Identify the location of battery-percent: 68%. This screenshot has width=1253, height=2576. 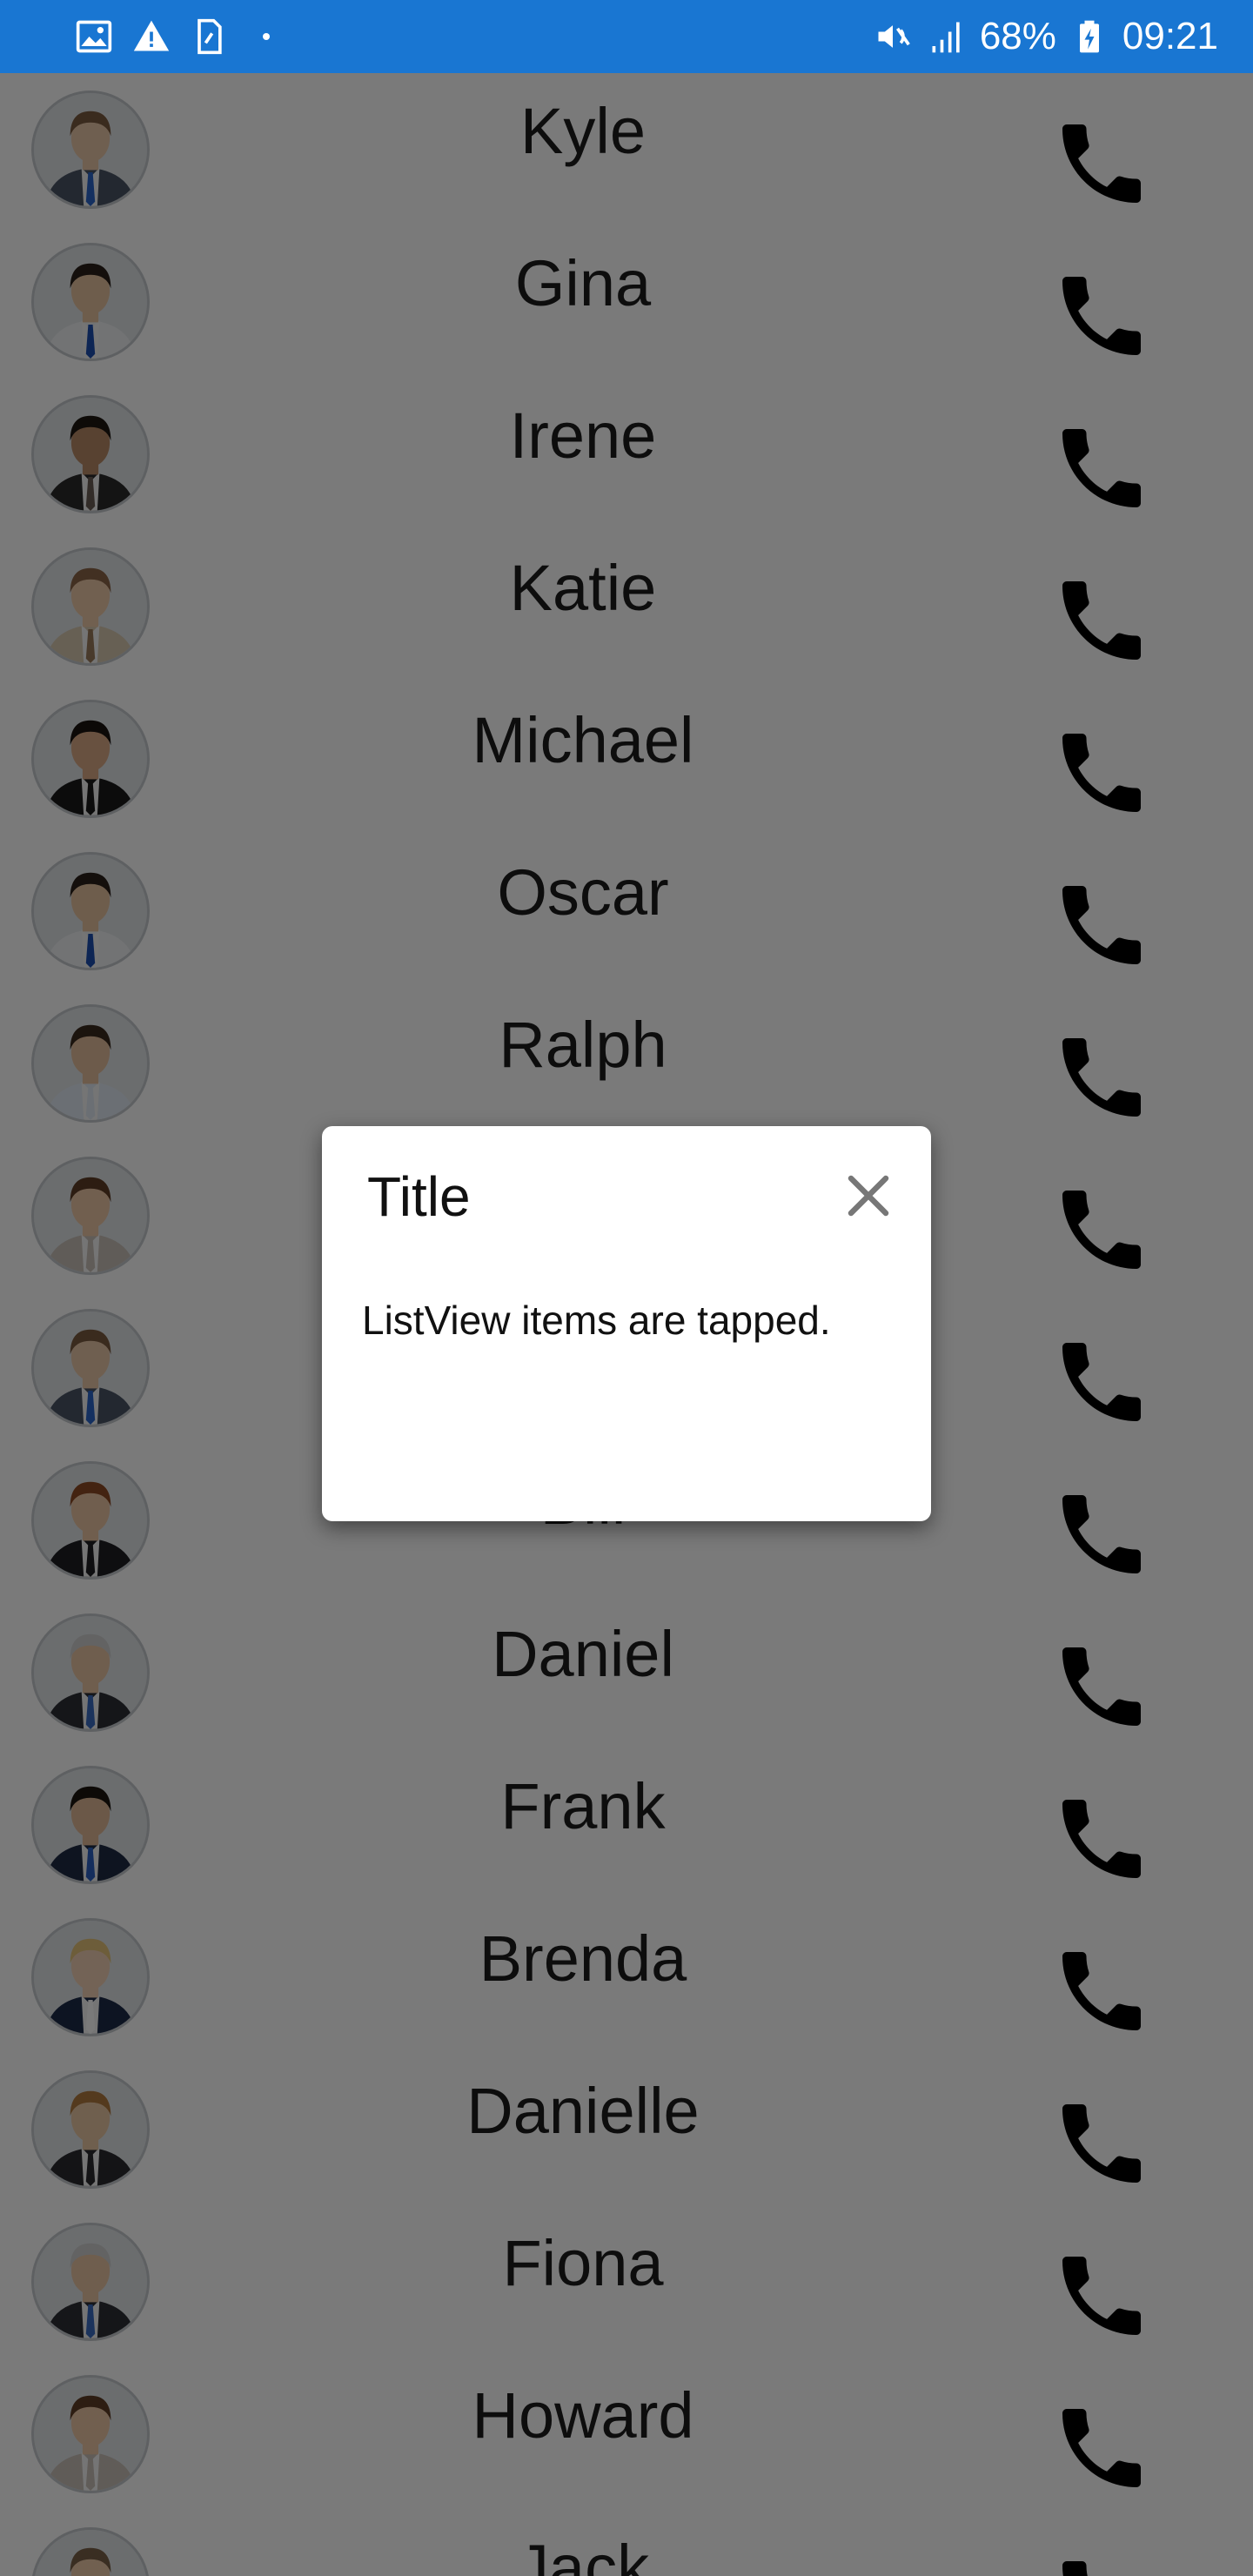
(1017, 36).